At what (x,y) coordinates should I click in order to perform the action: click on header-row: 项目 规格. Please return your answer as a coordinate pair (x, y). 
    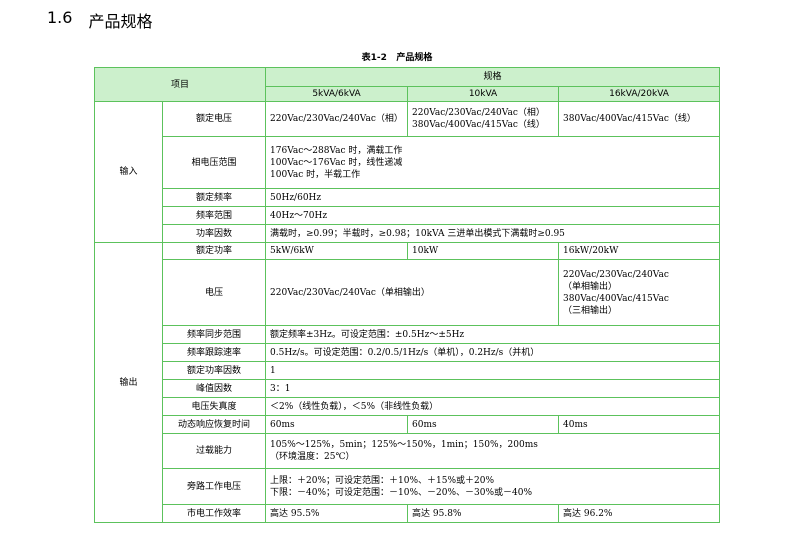
    Looking at the image, I should click on (407, 84).